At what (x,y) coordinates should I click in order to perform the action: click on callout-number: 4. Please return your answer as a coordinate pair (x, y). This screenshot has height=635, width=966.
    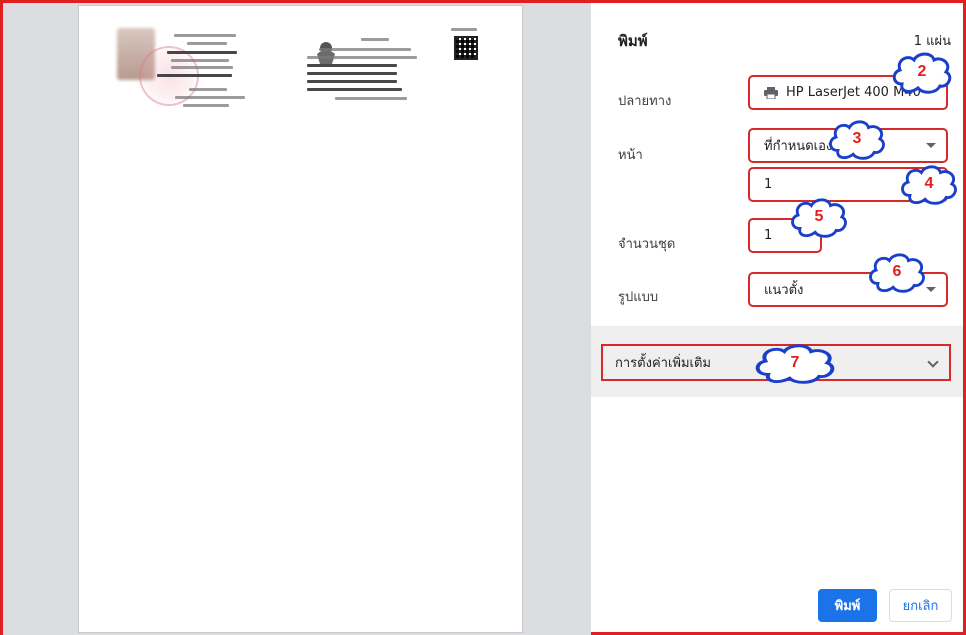
    Looking at the image, I should click on (929, 183).